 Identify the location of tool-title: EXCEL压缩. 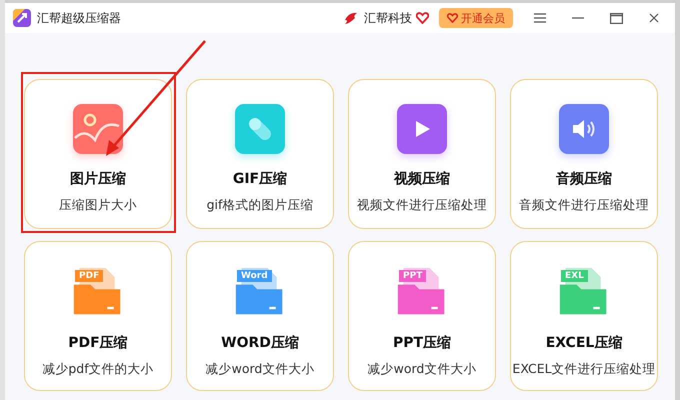
(584, 343).